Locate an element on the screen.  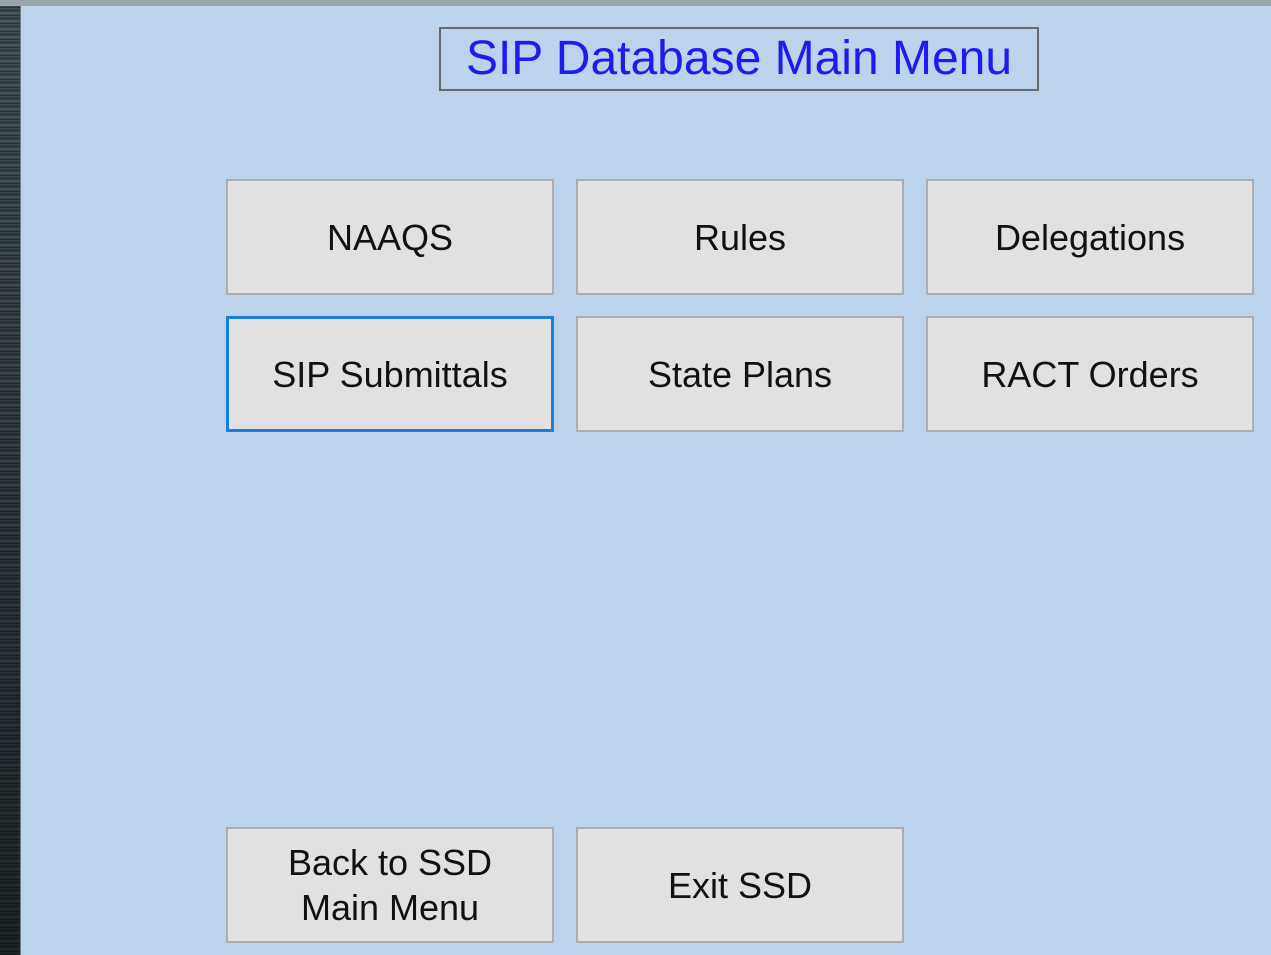
back-button-label: Back to SSD Main Menu is located at coordinates (390, 885).